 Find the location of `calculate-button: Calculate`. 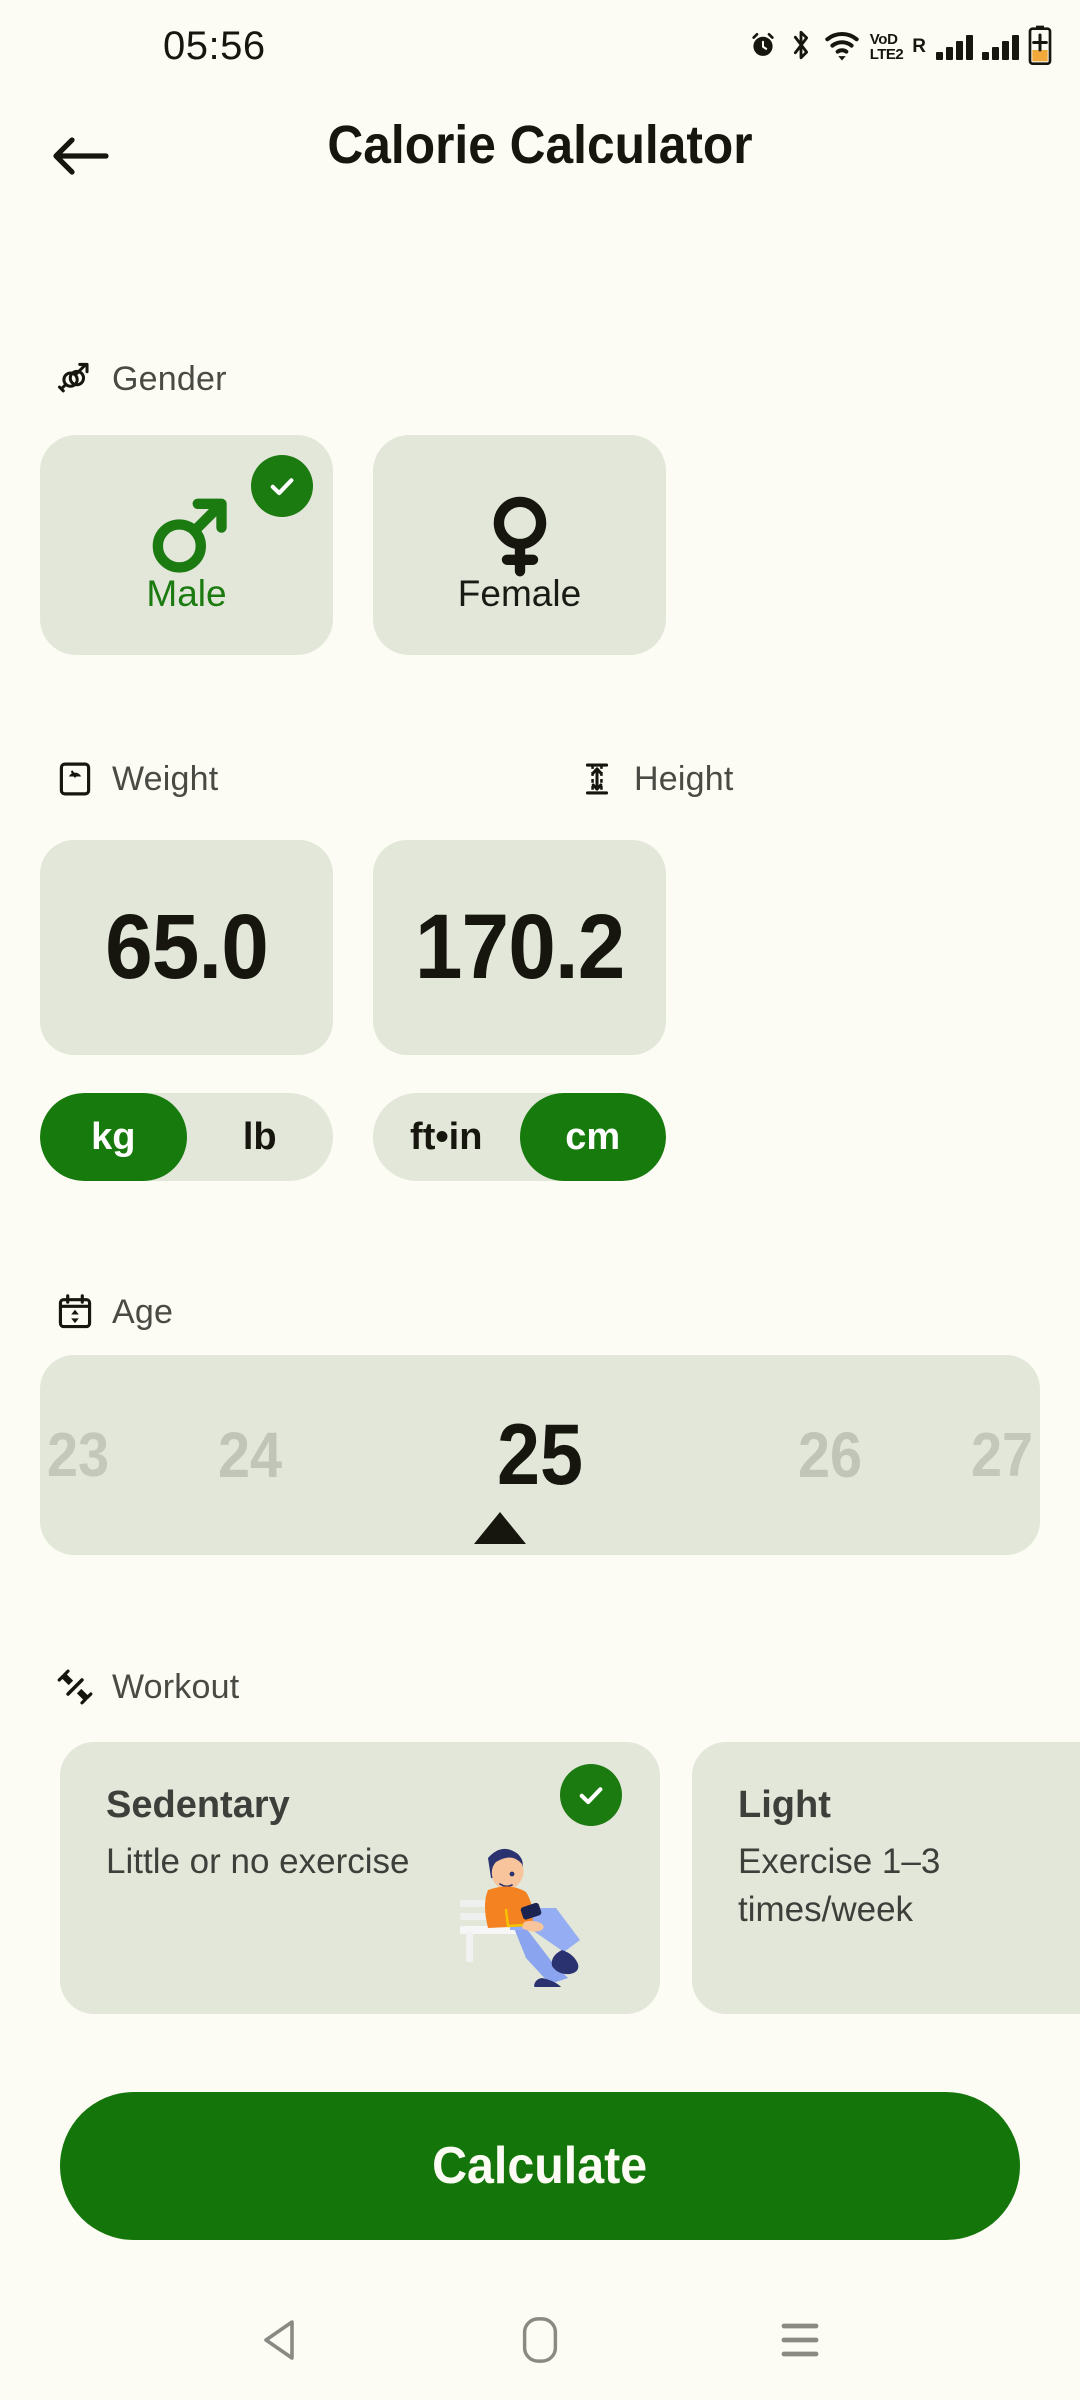

calculate-button: Calculate is located at coordinates (540, 2166).